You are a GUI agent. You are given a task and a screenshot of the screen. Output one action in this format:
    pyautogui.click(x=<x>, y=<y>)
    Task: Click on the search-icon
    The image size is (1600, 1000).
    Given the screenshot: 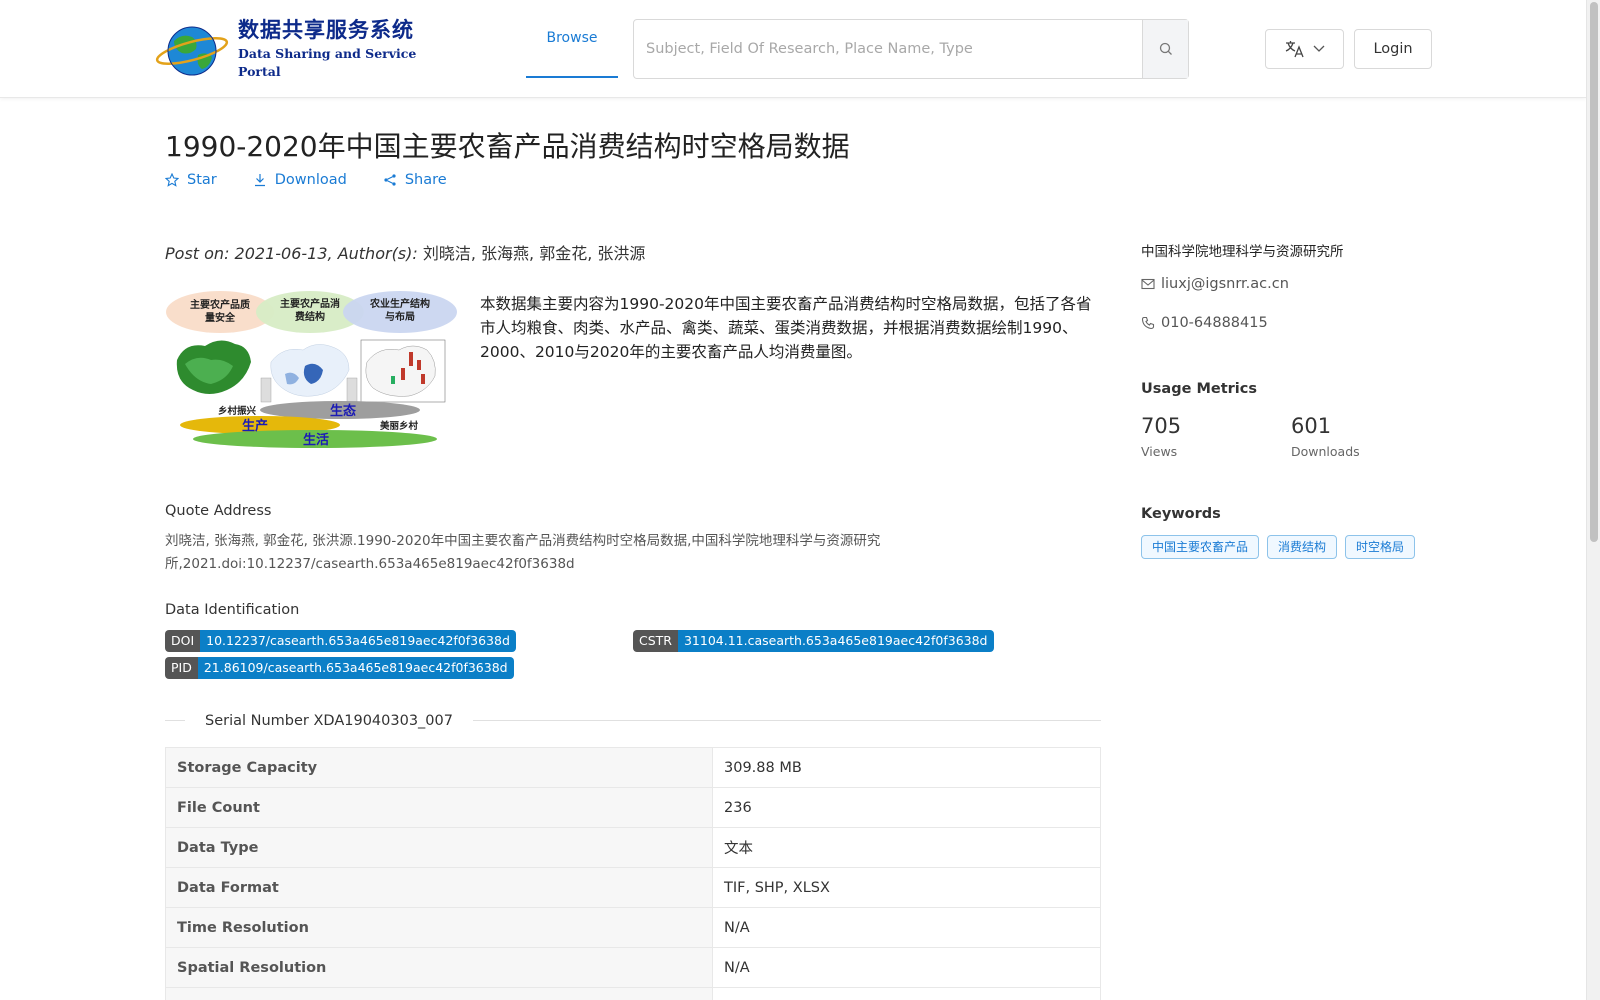 What is the action you would take?
    pyautogui.click(x=1165, y=48)
    